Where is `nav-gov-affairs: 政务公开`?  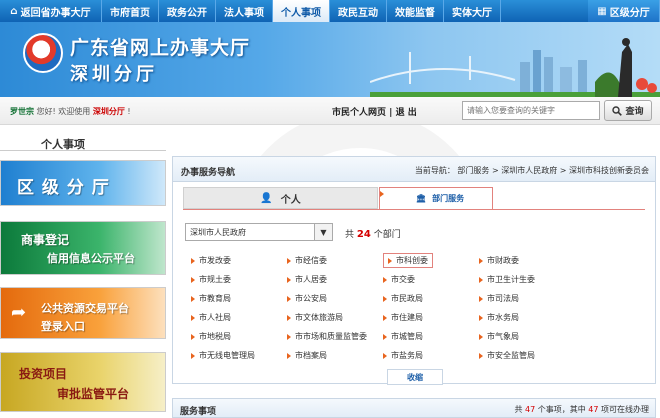 nav-gov-affairs: 政务公开 is located at coordinates (187, 11).